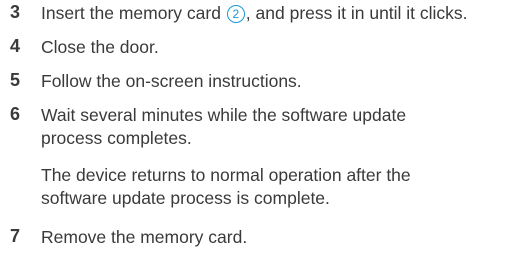 This screenshot has width=519, height=262. What do you see at coordinates (15, 236) in the screenshot?
I see `step-number: 7` at bounding box center [15, 236].